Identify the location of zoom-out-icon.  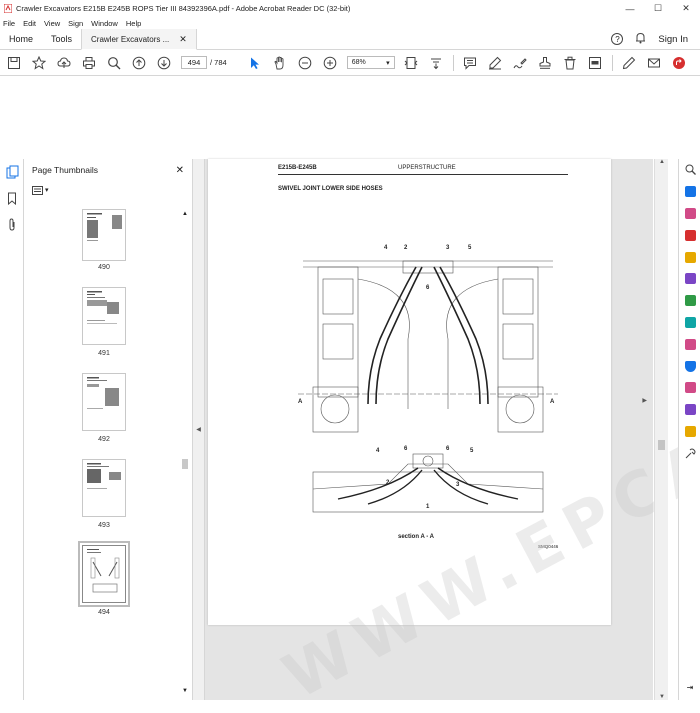
(305, 63).